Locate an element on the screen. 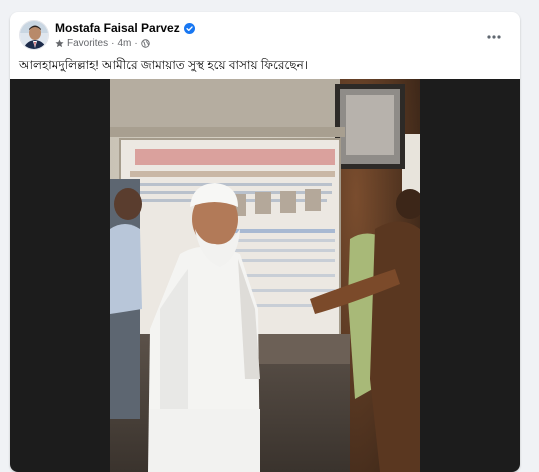  post-header: Mostafa Faisal Parvez Favorites · 4m · is located at coordinates (265, 40).